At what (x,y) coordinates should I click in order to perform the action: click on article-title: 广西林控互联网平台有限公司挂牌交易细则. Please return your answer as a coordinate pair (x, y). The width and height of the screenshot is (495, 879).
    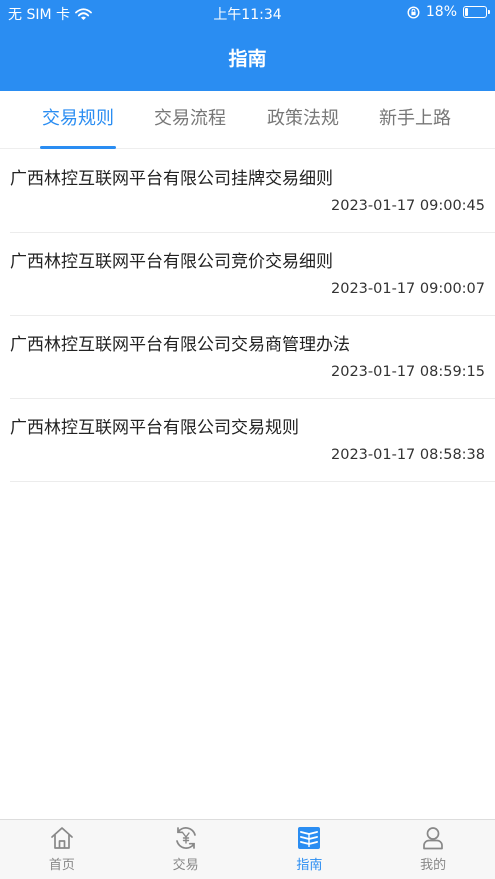
    Looking at the image, I should click on (171, 179).